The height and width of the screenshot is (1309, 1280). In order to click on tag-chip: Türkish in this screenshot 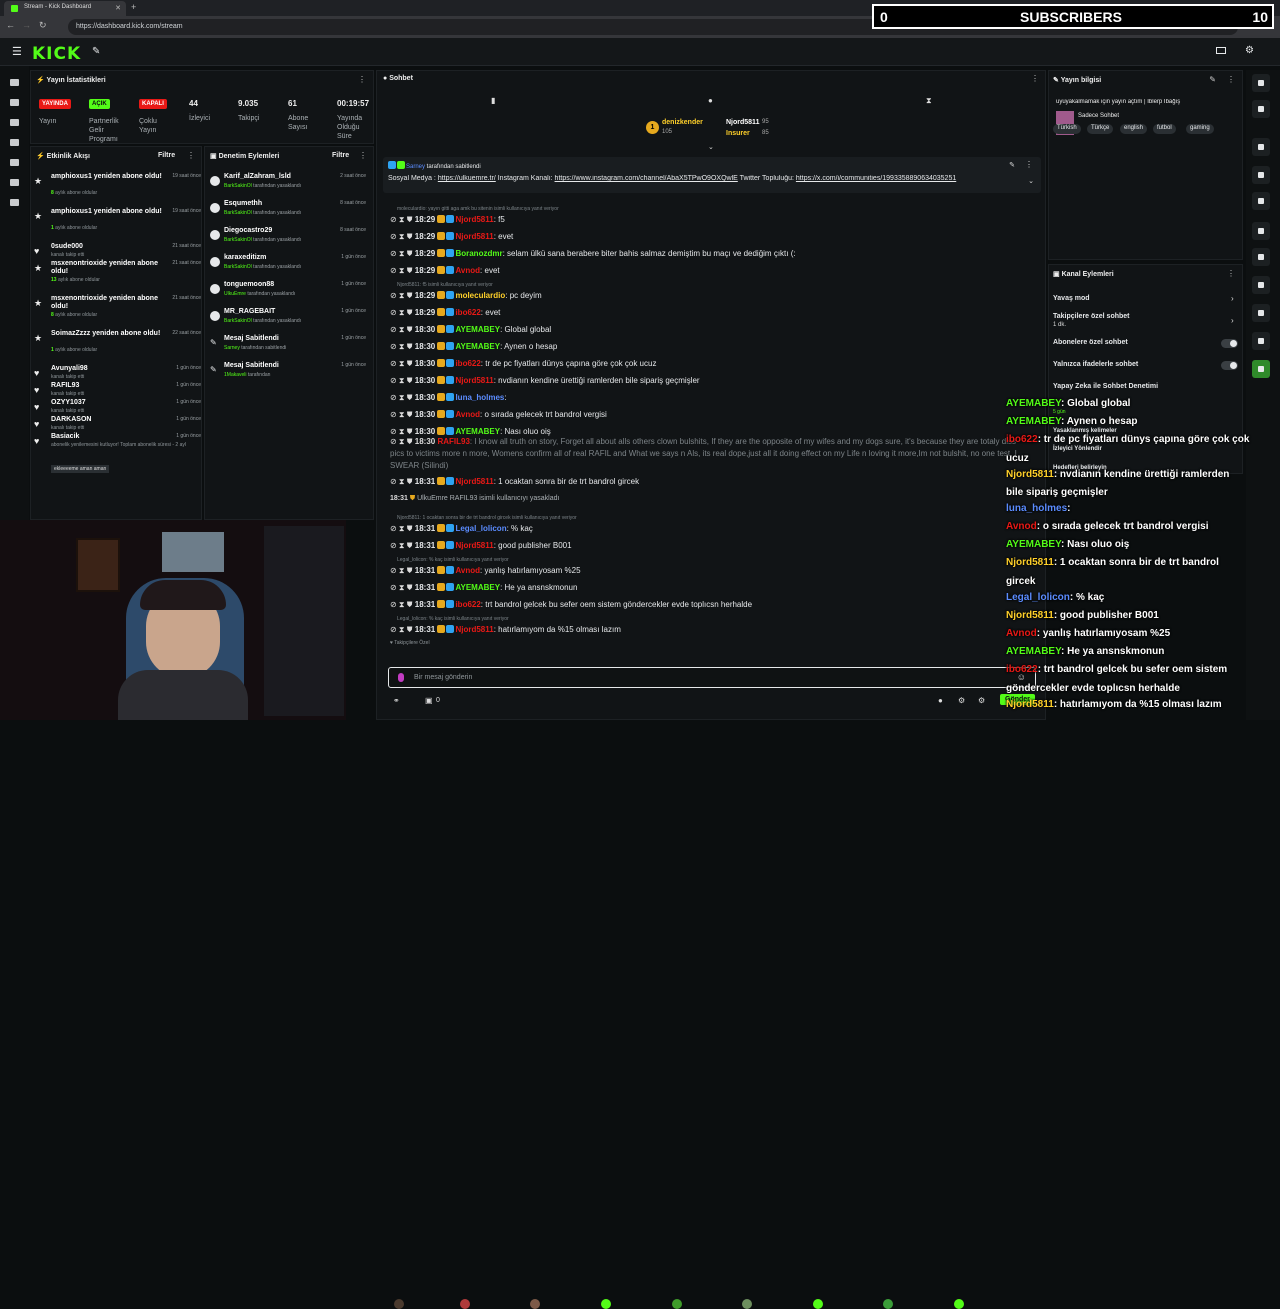, I will do `click(1067, 129)`.